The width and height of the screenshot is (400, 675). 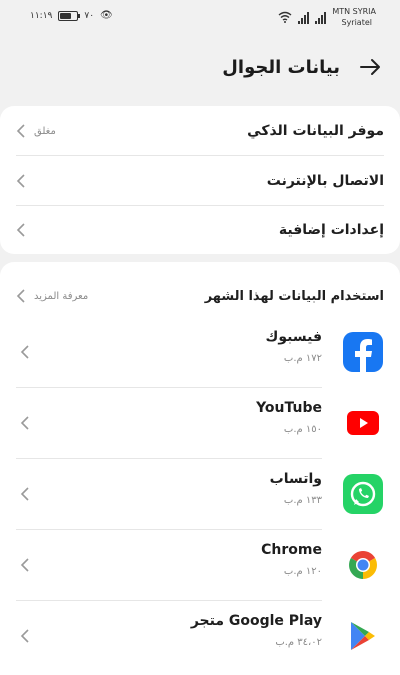 I want to click on status-right: MTN SYRIA Syriatel, so click(x=327, y=17).